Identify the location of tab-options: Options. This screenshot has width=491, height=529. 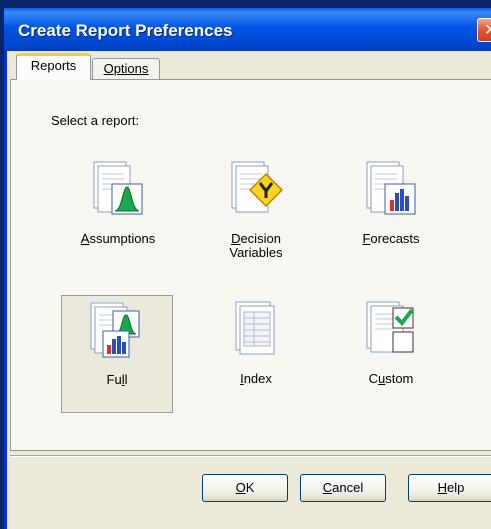
(126, 69).